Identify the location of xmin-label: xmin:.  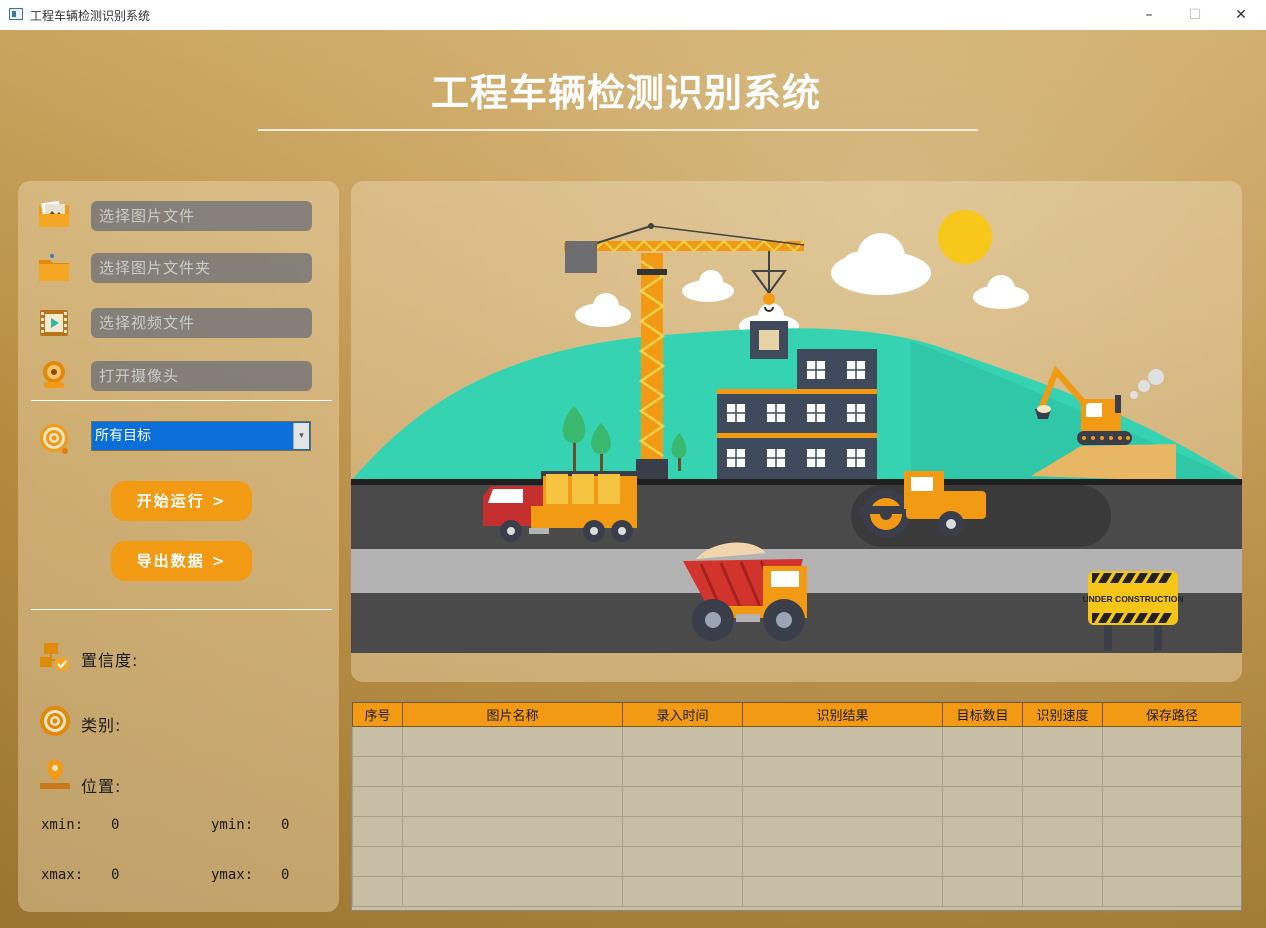
(62, 825).